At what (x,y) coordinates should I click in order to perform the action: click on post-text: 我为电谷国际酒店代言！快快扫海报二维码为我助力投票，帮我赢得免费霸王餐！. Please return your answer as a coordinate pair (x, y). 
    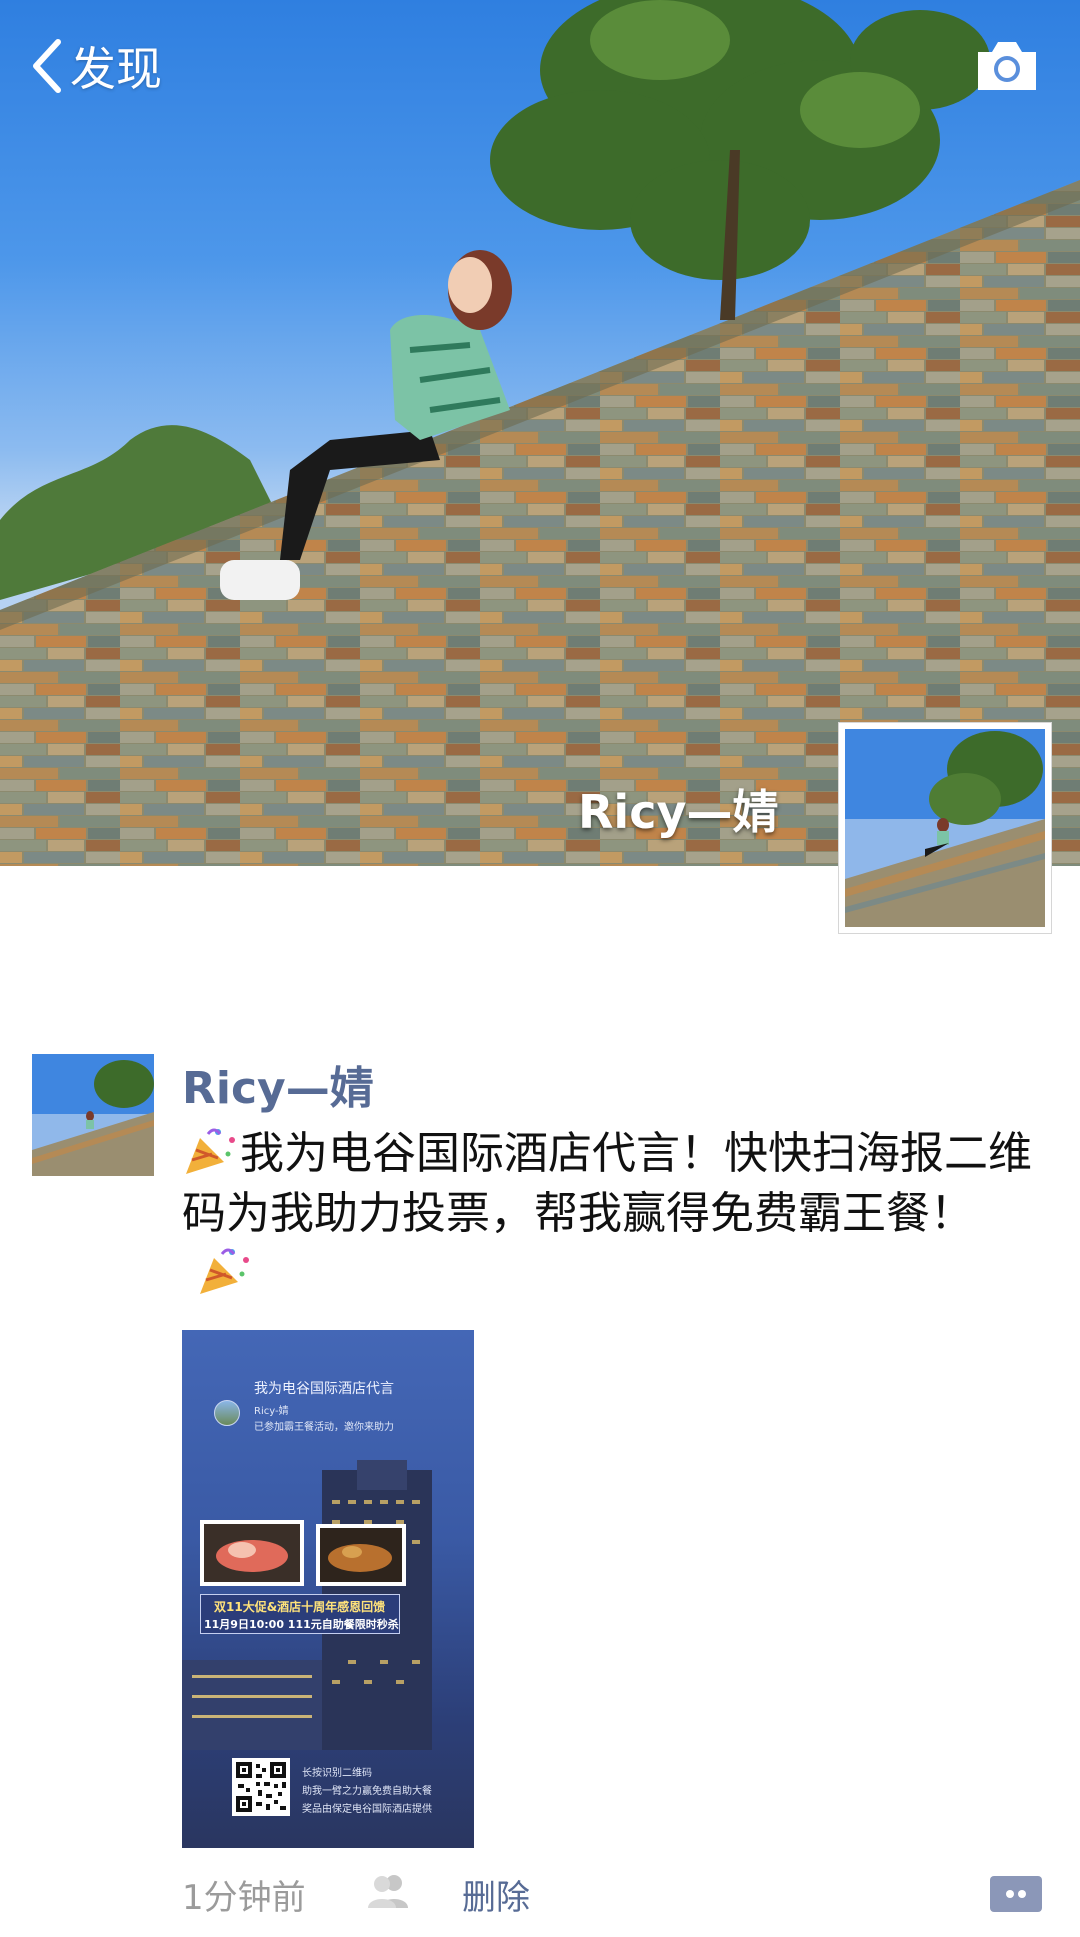
    Looking at the image, I should click on (612, 1214).